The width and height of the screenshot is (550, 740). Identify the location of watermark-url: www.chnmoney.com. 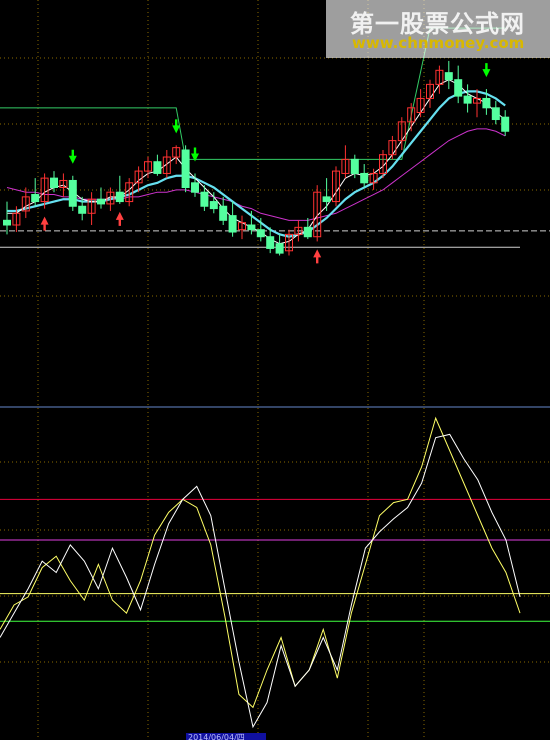
(438, 43).